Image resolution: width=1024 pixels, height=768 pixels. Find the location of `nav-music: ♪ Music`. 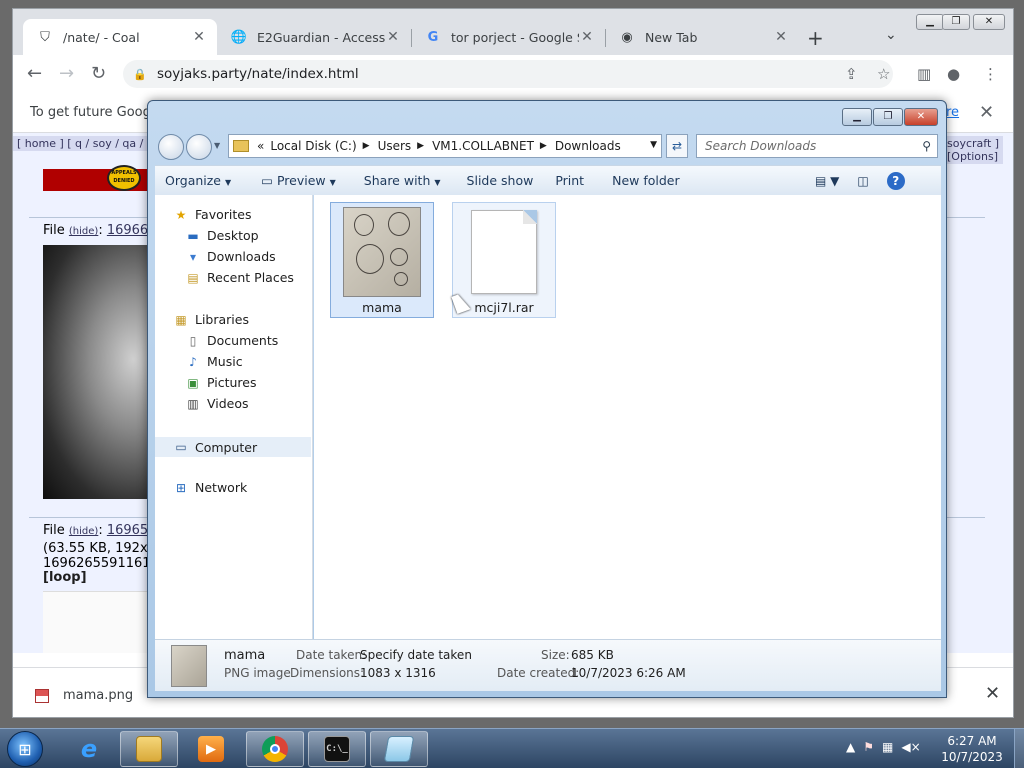

nav-music: ♪ Music is located at coordinates (213, 361).